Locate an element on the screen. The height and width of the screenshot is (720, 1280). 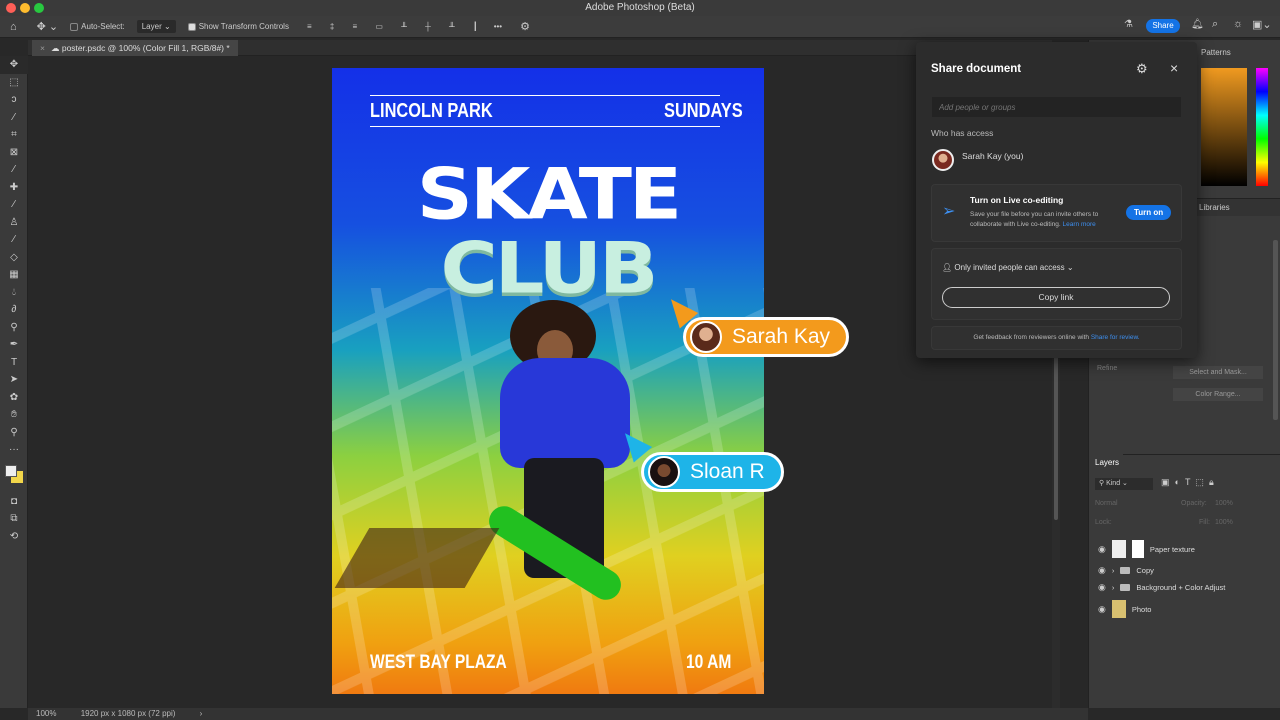
layer-row-photo: ◉ Photo is located at coordinates (1185, 609).